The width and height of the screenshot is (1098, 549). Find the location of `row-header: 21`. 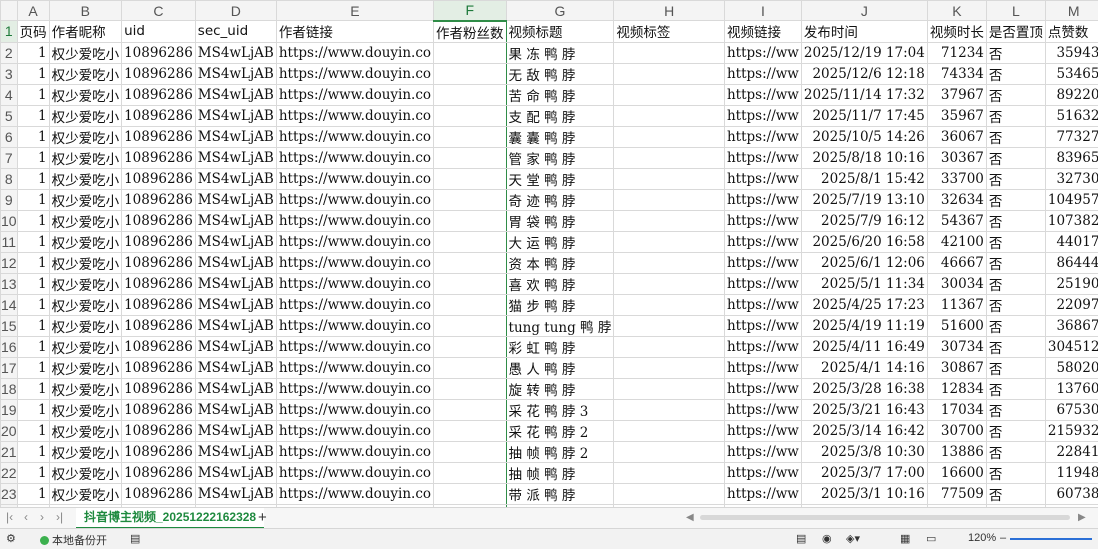

row-header: 21 is located at coordinates (9, 451).